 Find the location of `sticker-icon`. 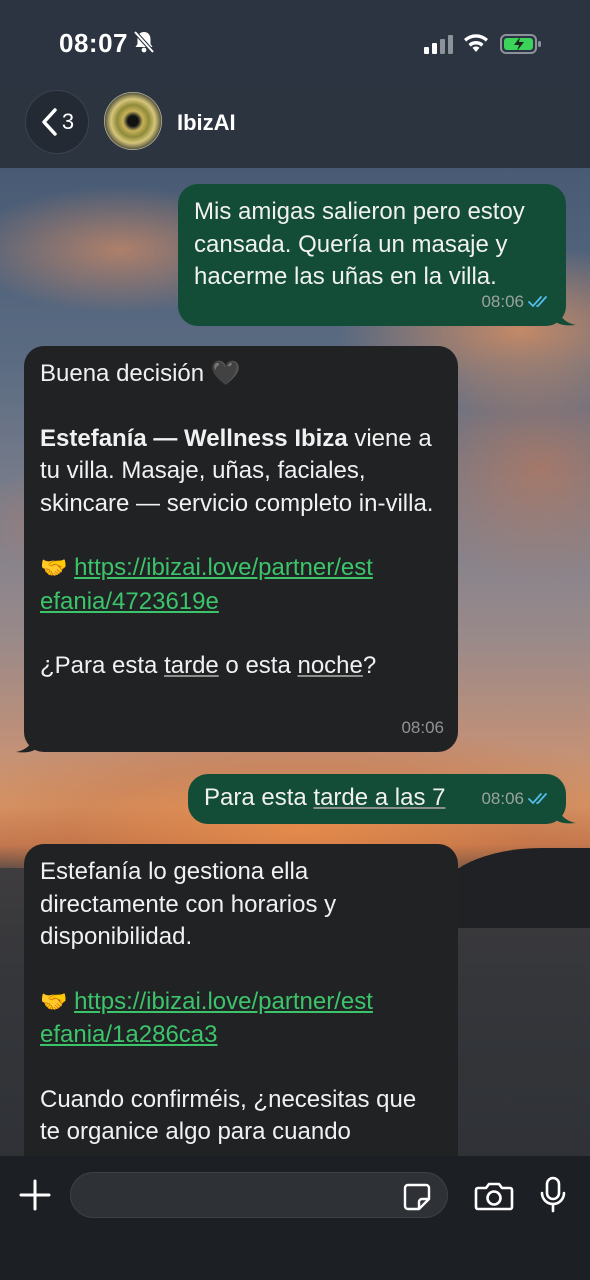

sticker-icon is located at coordinates (417, 1197).